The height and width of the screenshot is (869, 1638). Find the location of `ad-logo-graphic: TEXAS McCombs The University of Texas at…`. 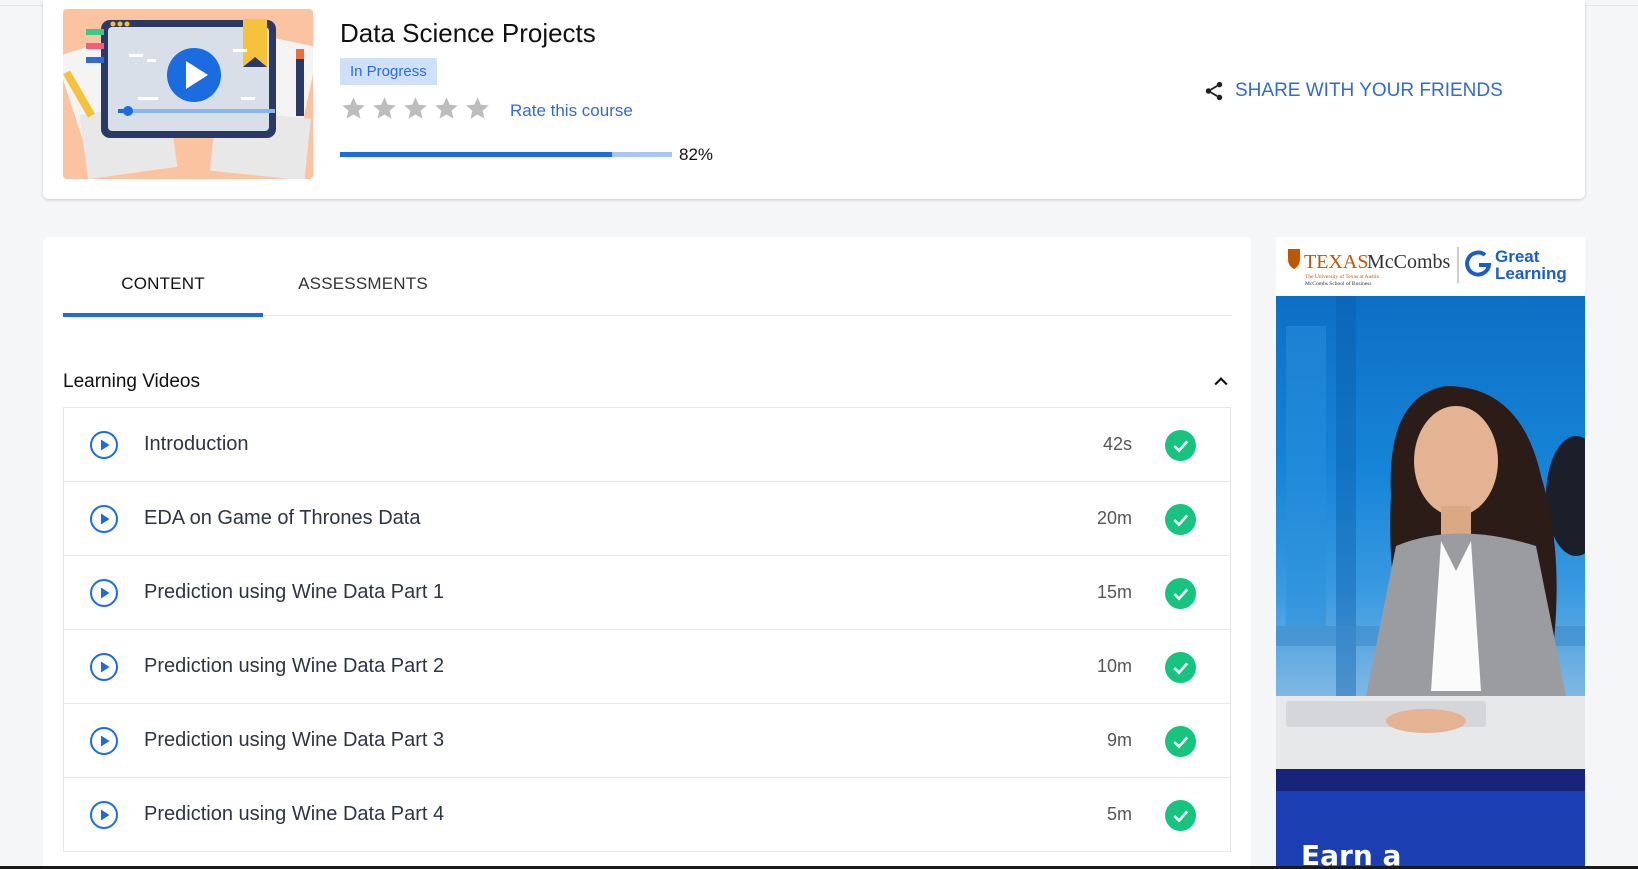

ad-logo-graphic: TEXAS McCombs The University of Texas at… is located at coordinates (1427, 267).